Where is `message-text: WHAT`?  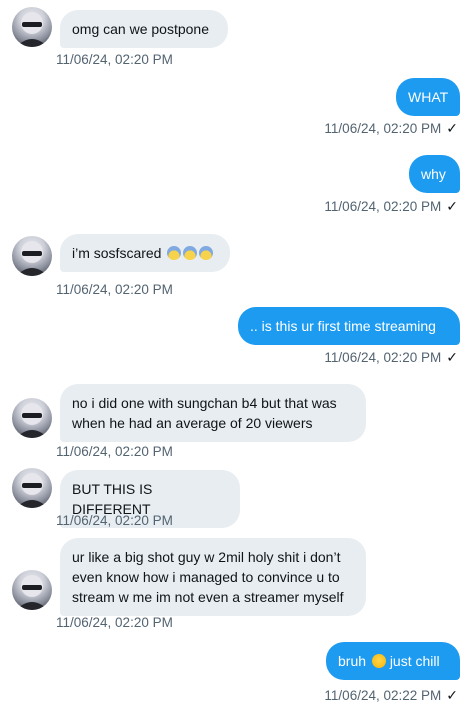 message-text: WHAT is located at coordinates (428, 97).